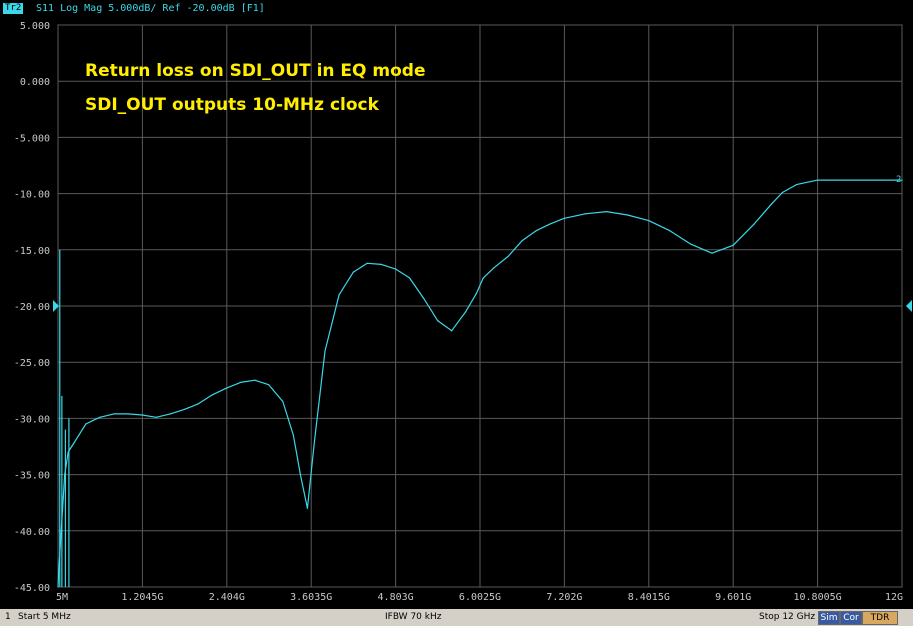 The width and height of the screenshot is (913, 626). I want to click on y-tick-label: 0.000, so click(35, 82).